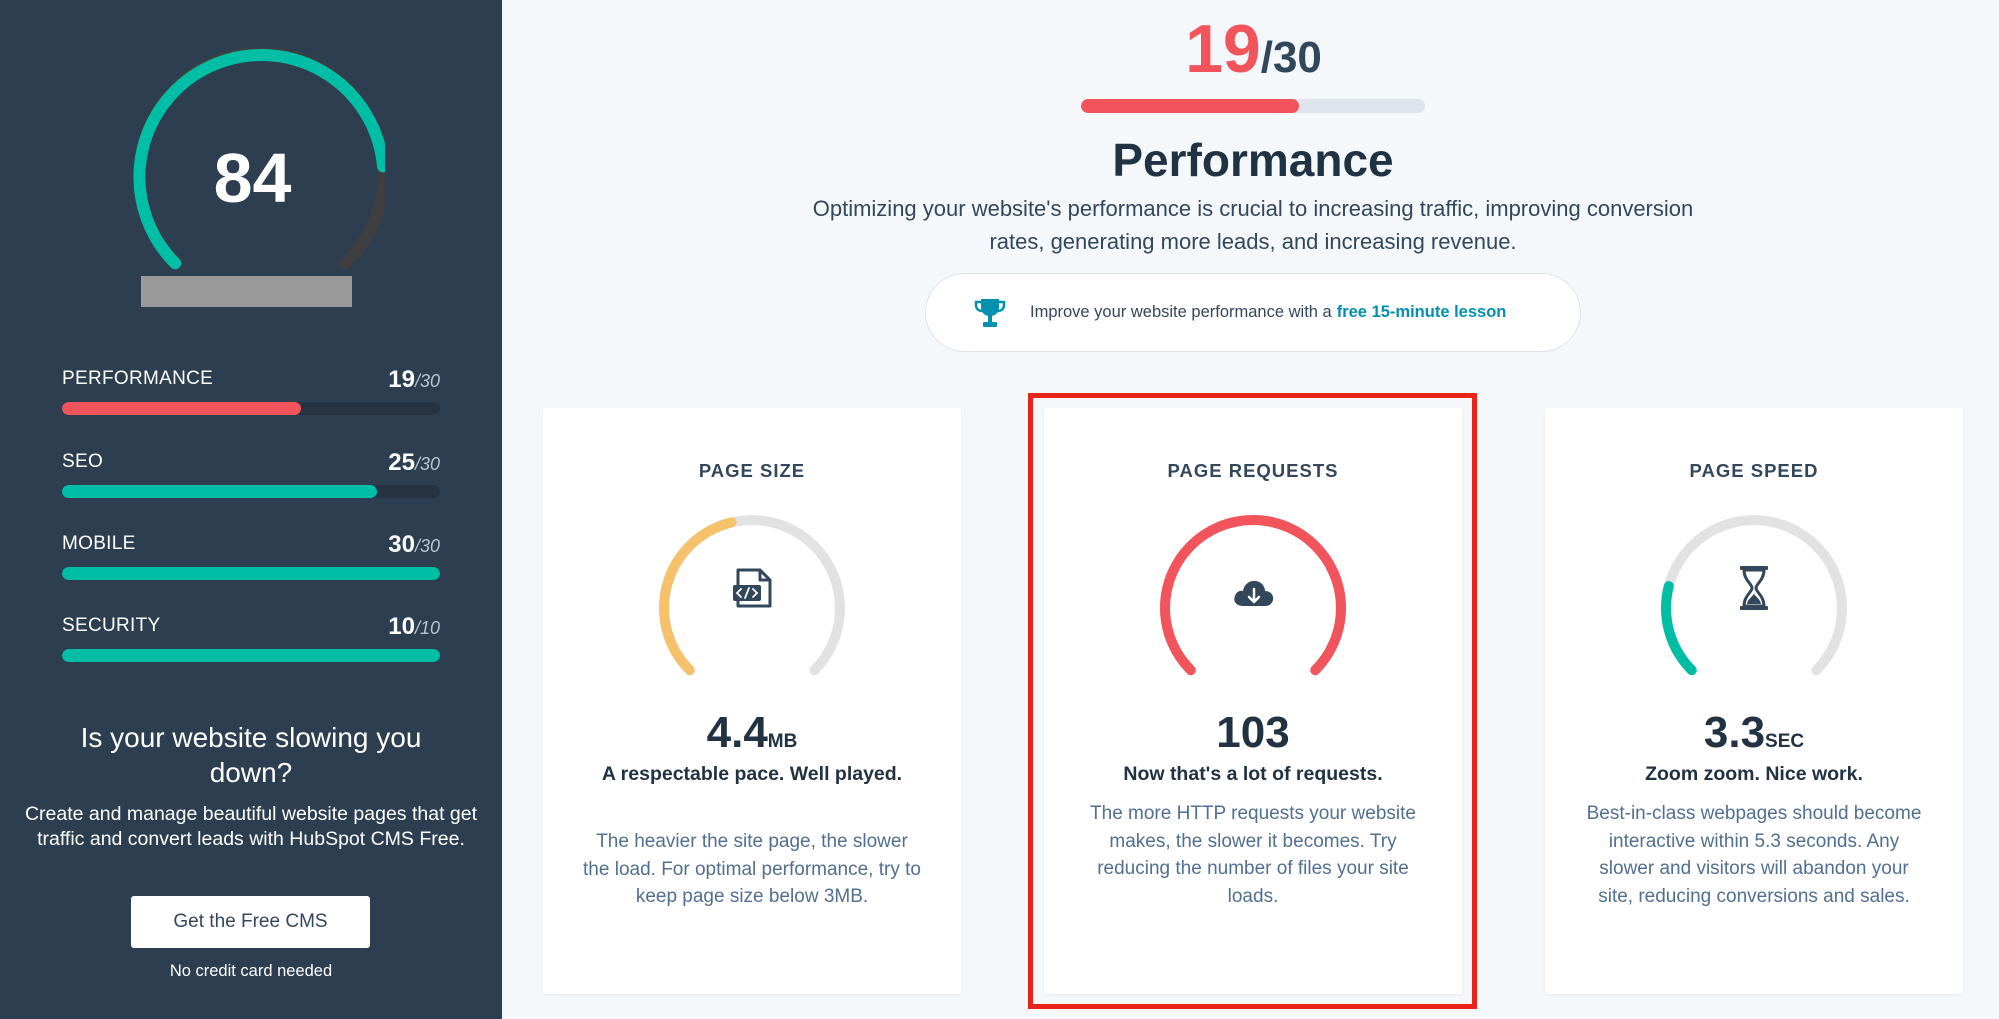 The width and height of the screenshot is (1999, 1019). Describe the element at coordinates (1754, 732) in the screenshot. I see `card-value: 3.3SEC` at that location.